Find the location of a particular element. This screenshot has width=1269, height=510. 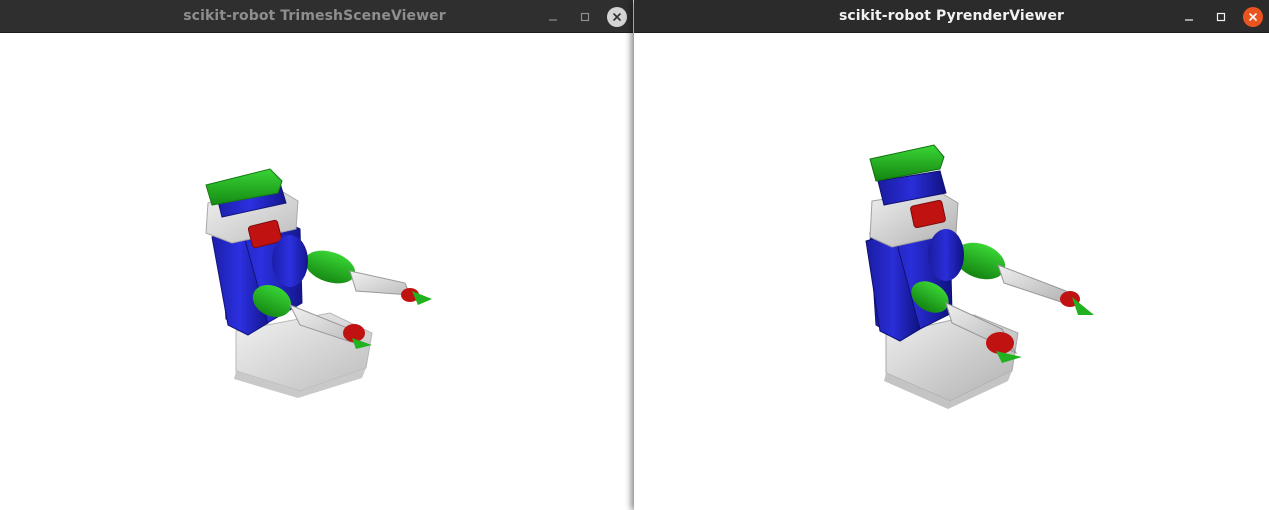

window-title: scikit-robot PyrenderViewer is located at coordinates (951, 16).